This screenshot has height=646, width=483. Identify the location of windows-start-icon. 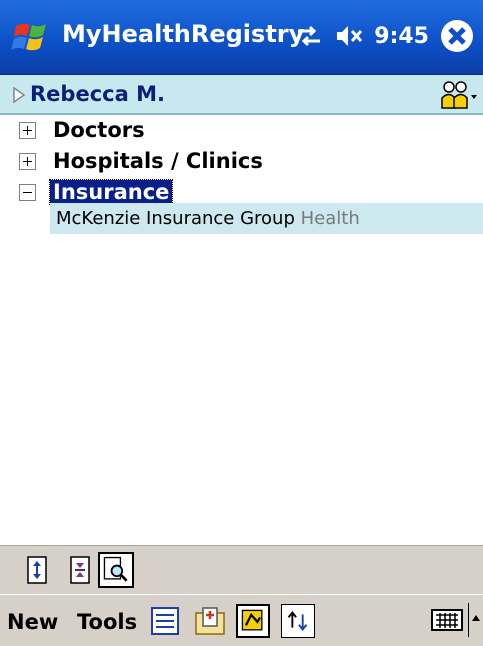
(31, 37).